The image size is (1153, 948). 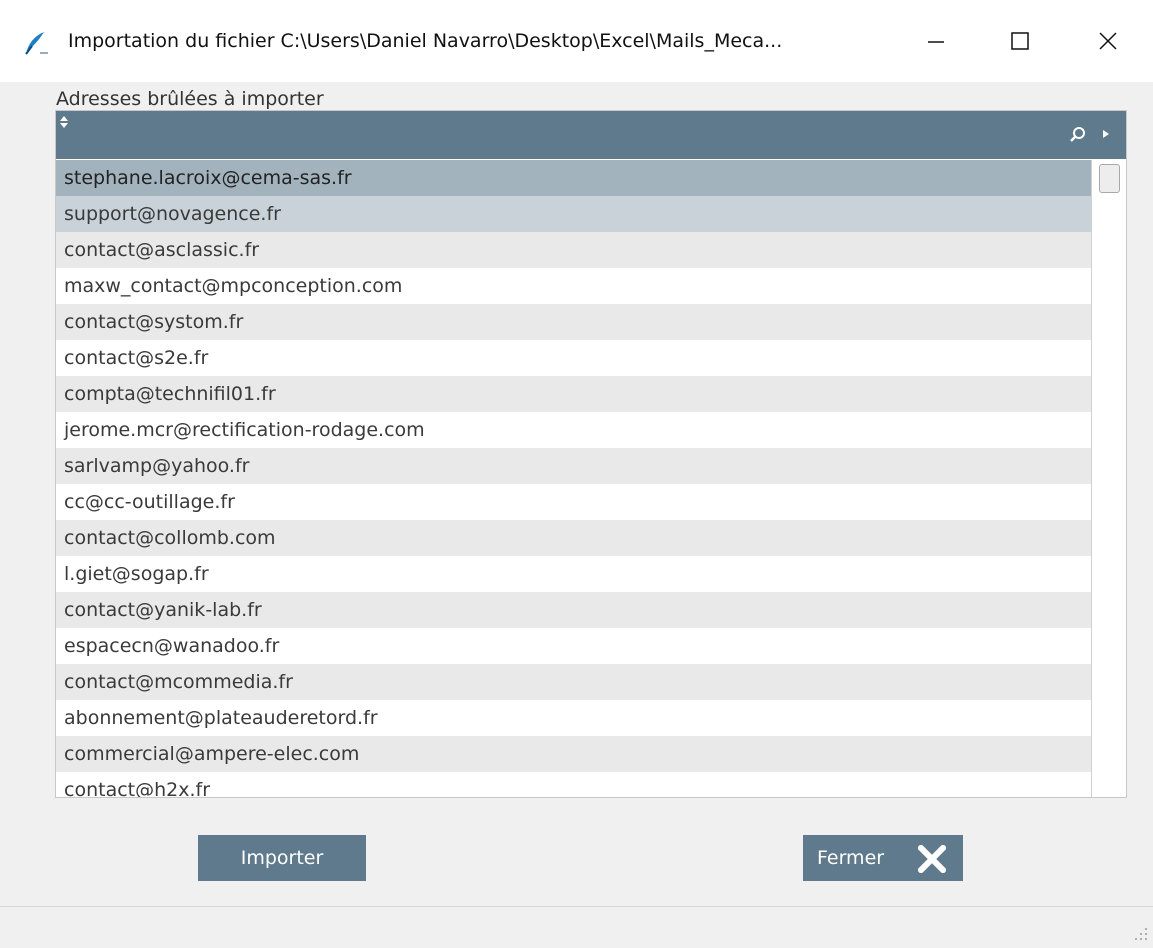 I want to click on table-row: contact@s2e.fr, so click(x=573, y=358).